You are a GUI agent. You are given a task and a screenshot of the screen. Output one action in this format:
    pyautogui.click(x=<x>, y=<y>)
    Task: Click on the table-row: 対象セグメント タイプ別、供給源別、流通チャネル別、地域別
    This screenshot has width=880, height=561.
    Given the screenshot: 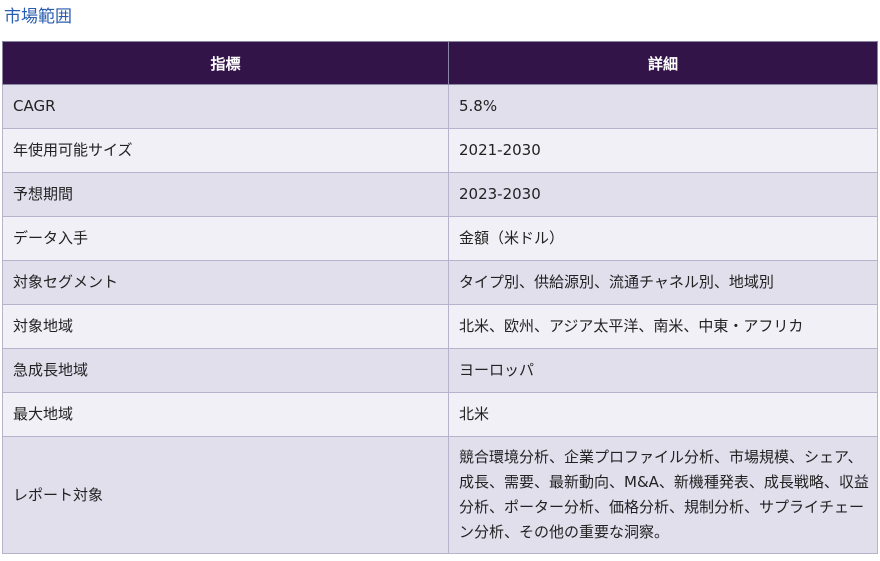 What is the action you would take?
    pyautogui.click(x=440, y=282)
    